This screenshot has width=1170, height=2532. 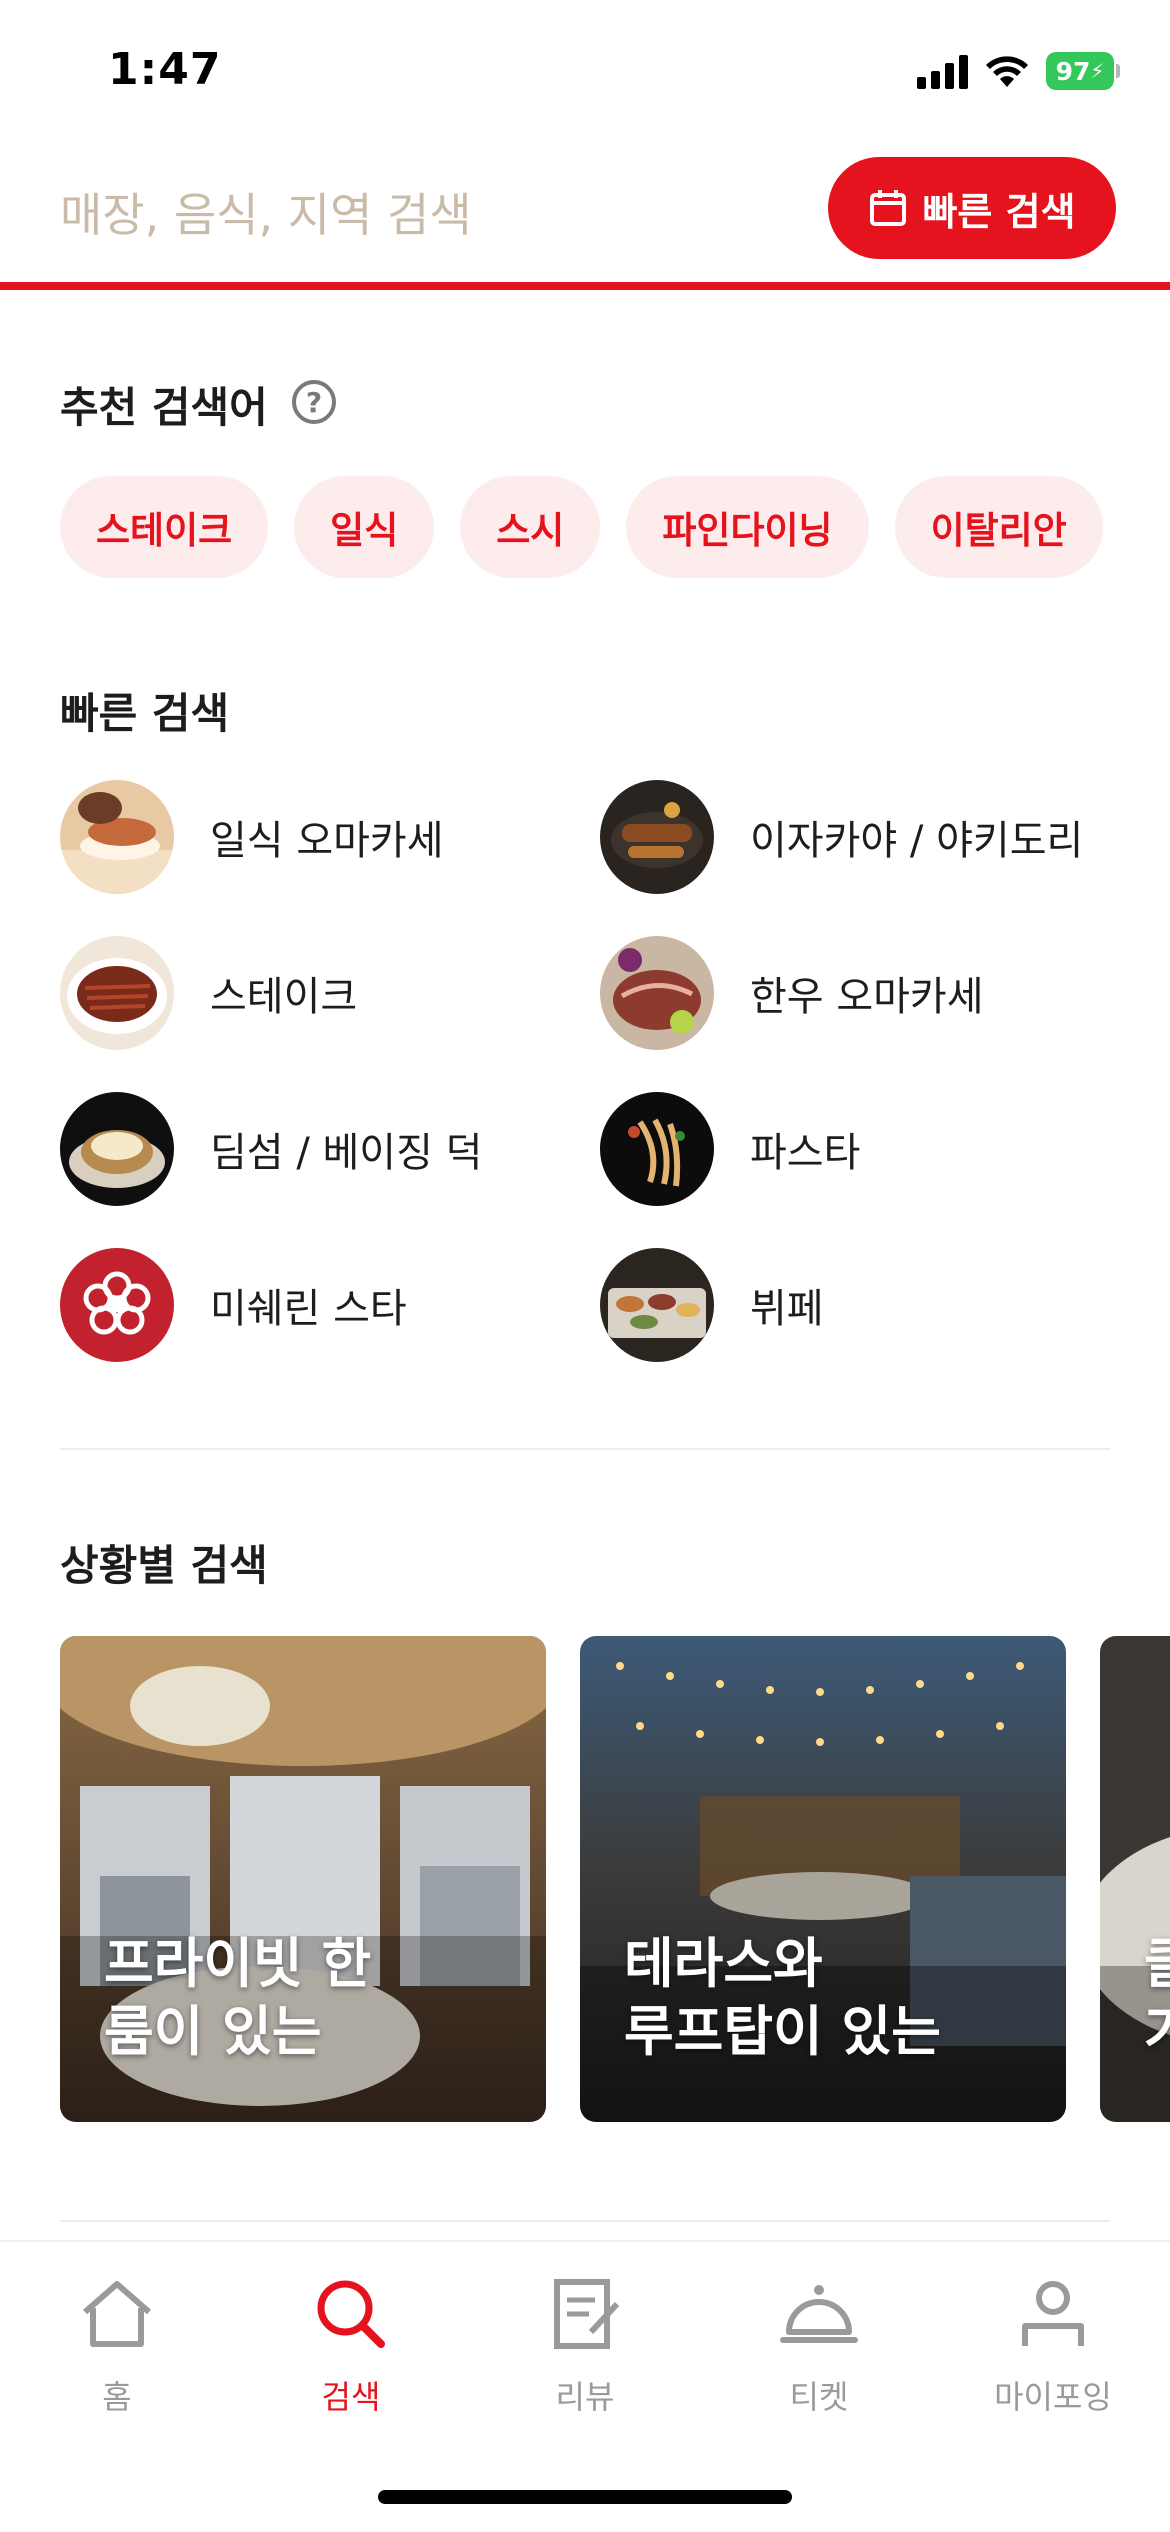 I want to click on hanwoo-thumbnail, so click(x=657, y=993).